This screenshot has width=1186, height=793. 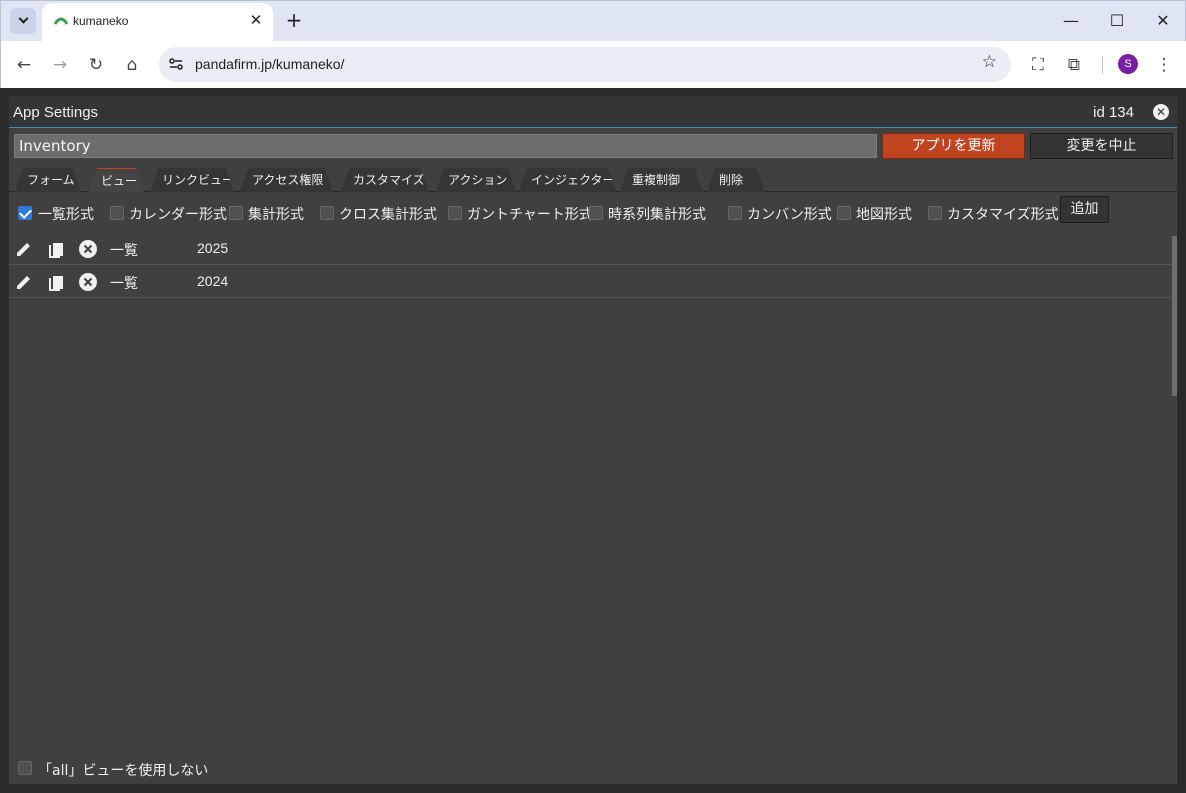 What do you see at coordinates (789, 215) in the screenshot?
I see `label-kanban-view: カンバン形式` at bounding box center [789, 215].